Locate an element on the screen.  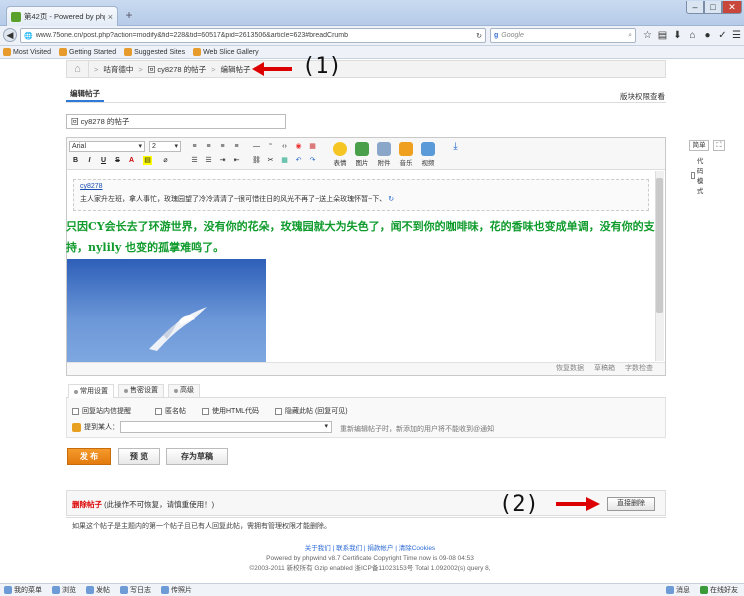
font-family-select: Arial ▾ is located at coordinates (107, 146).